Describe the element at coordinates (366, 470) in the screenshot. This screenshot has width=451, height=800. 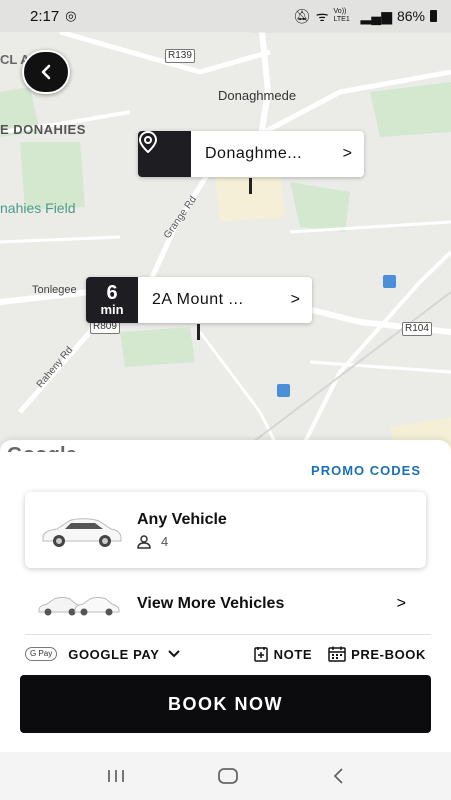
I see `promo-codes-link: PROMO CODES` at that location.